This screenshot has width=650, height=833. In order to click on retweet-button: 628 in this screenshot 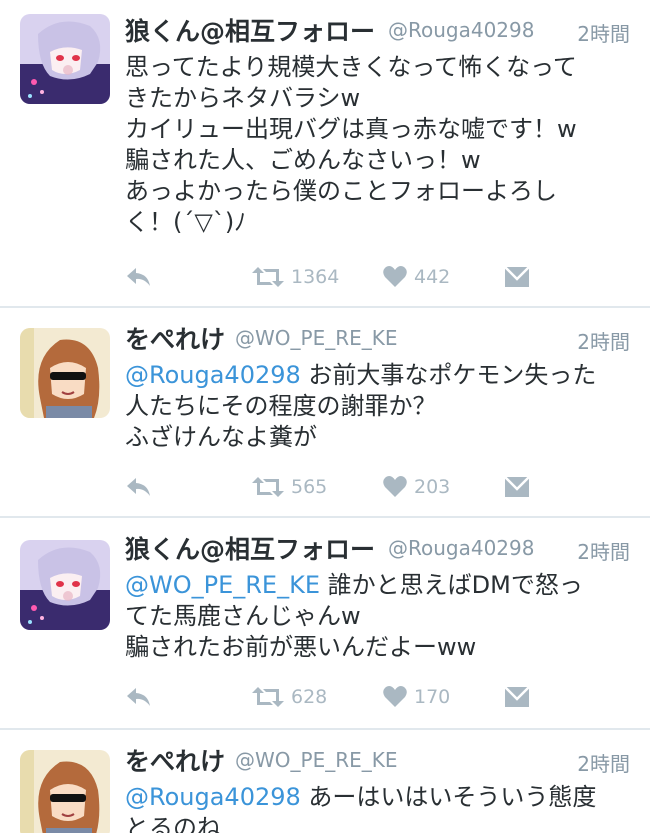, I will do `click(289, 697)`.